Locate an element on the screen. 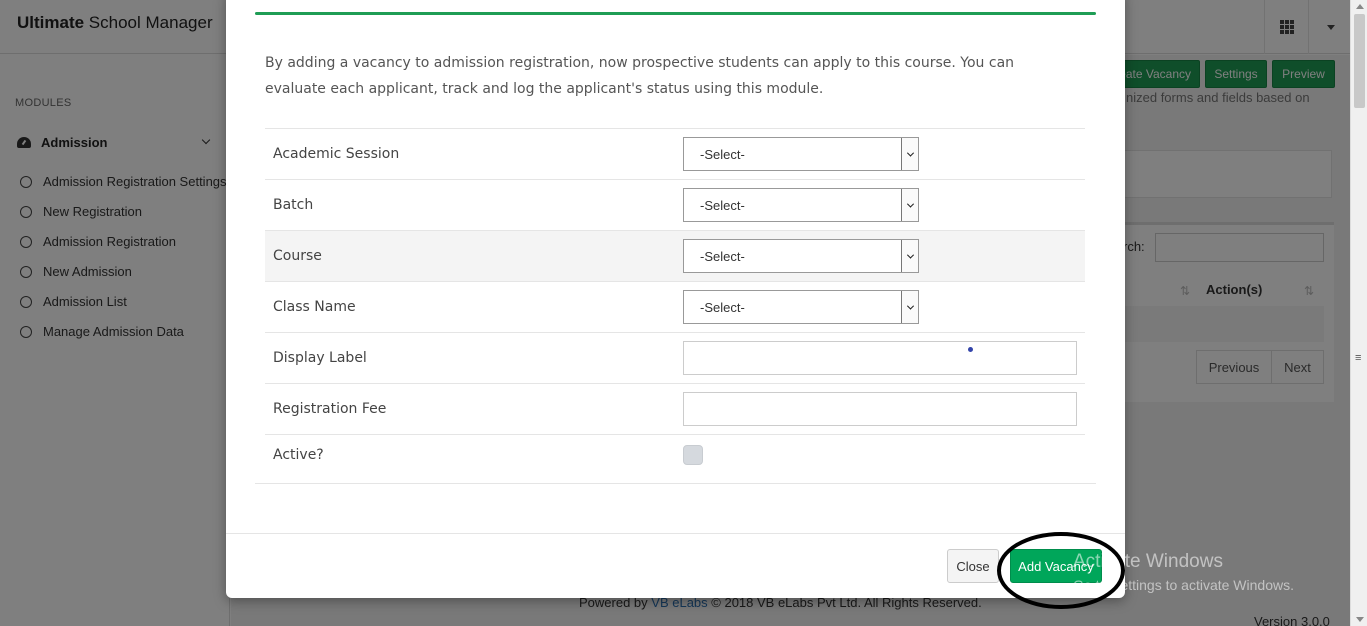  page-scrollbar: ≡ is located at coordinates (1358, 313).